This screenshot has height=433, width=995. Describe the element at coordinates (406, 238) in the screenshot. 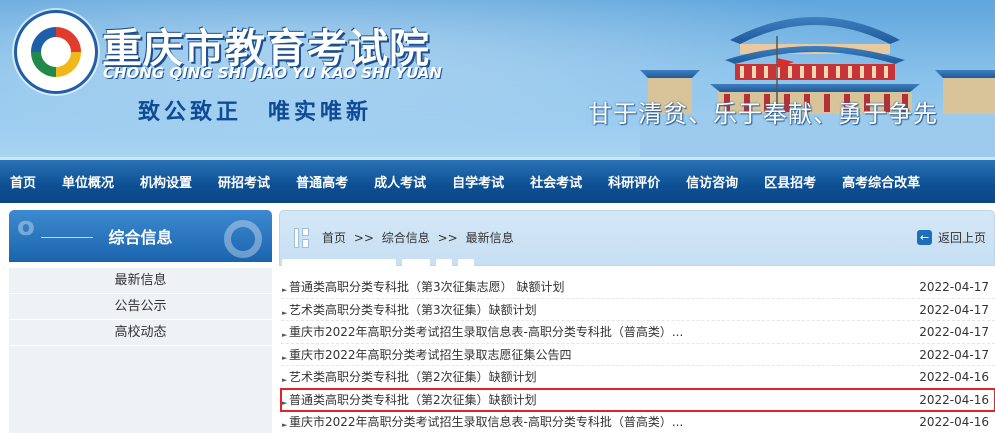

I see `breadcrumb-section: 综合信息` at that location.